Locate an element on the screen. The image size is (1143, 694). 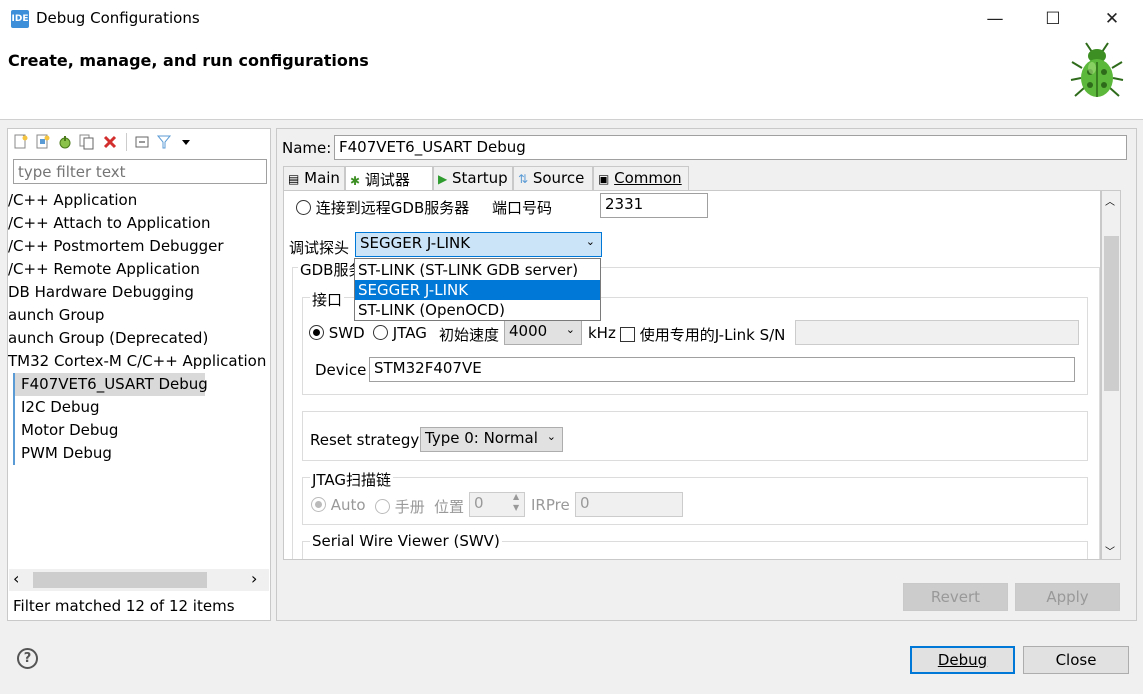
name-label: Name: is located at coordinates (307, 148).